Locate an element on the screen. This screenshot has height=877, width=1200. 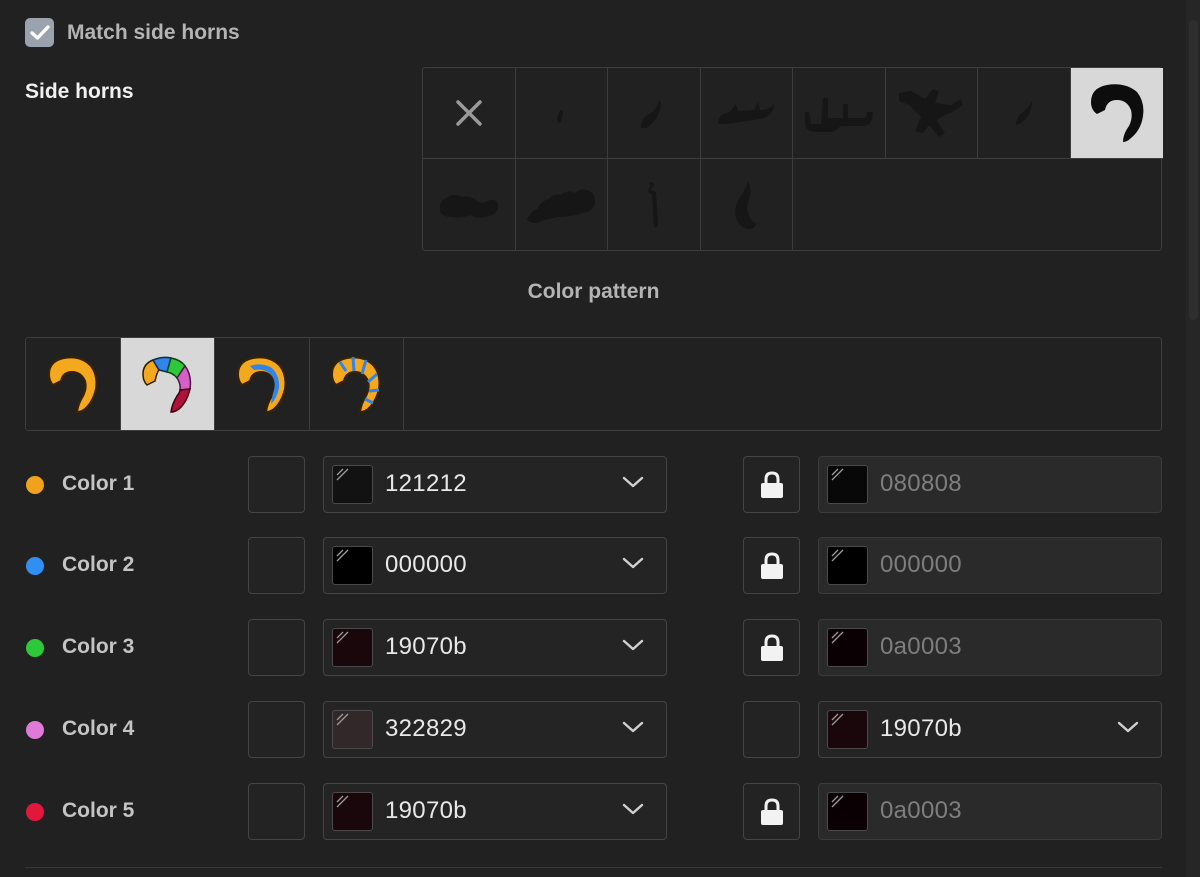
secondary-color-select: 080808 is located at coordinates (990, 484).